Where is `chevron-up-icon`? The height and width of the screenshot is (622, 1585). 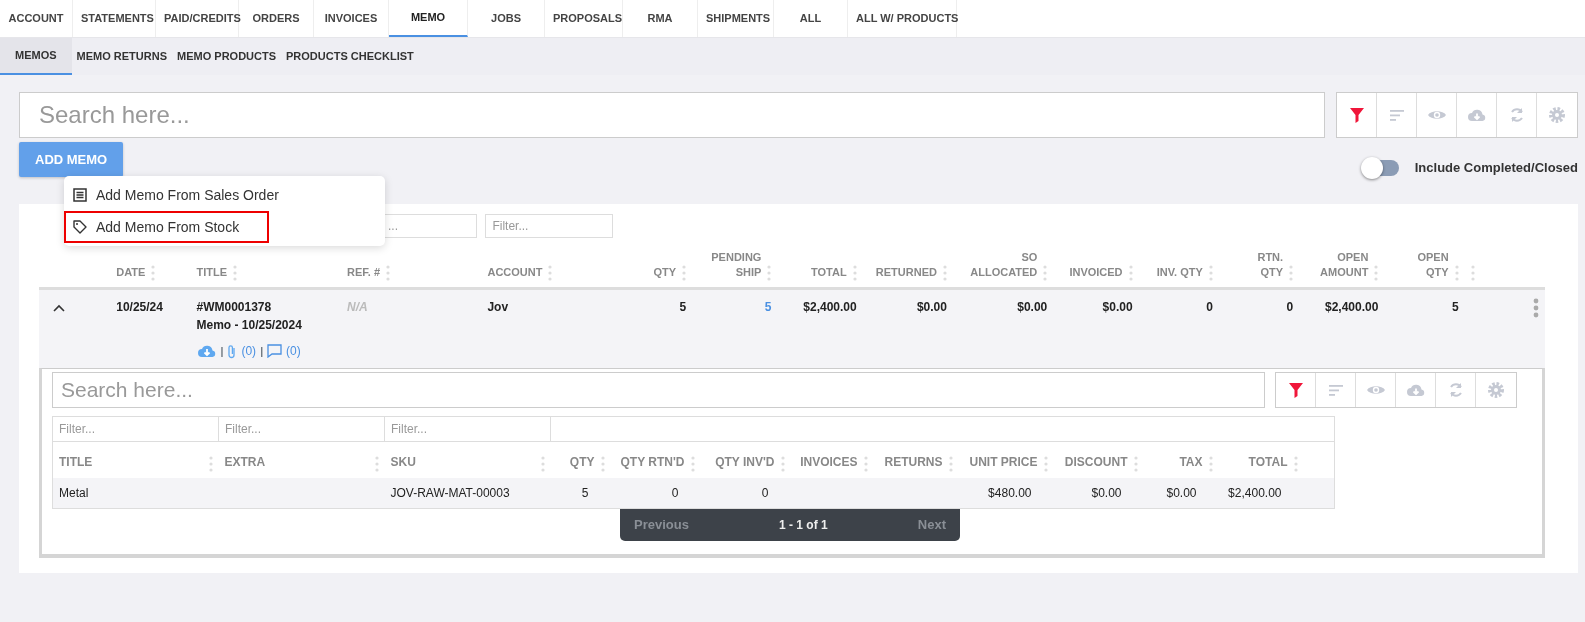 chevron-up-icon is located at coordinates (59, 308).